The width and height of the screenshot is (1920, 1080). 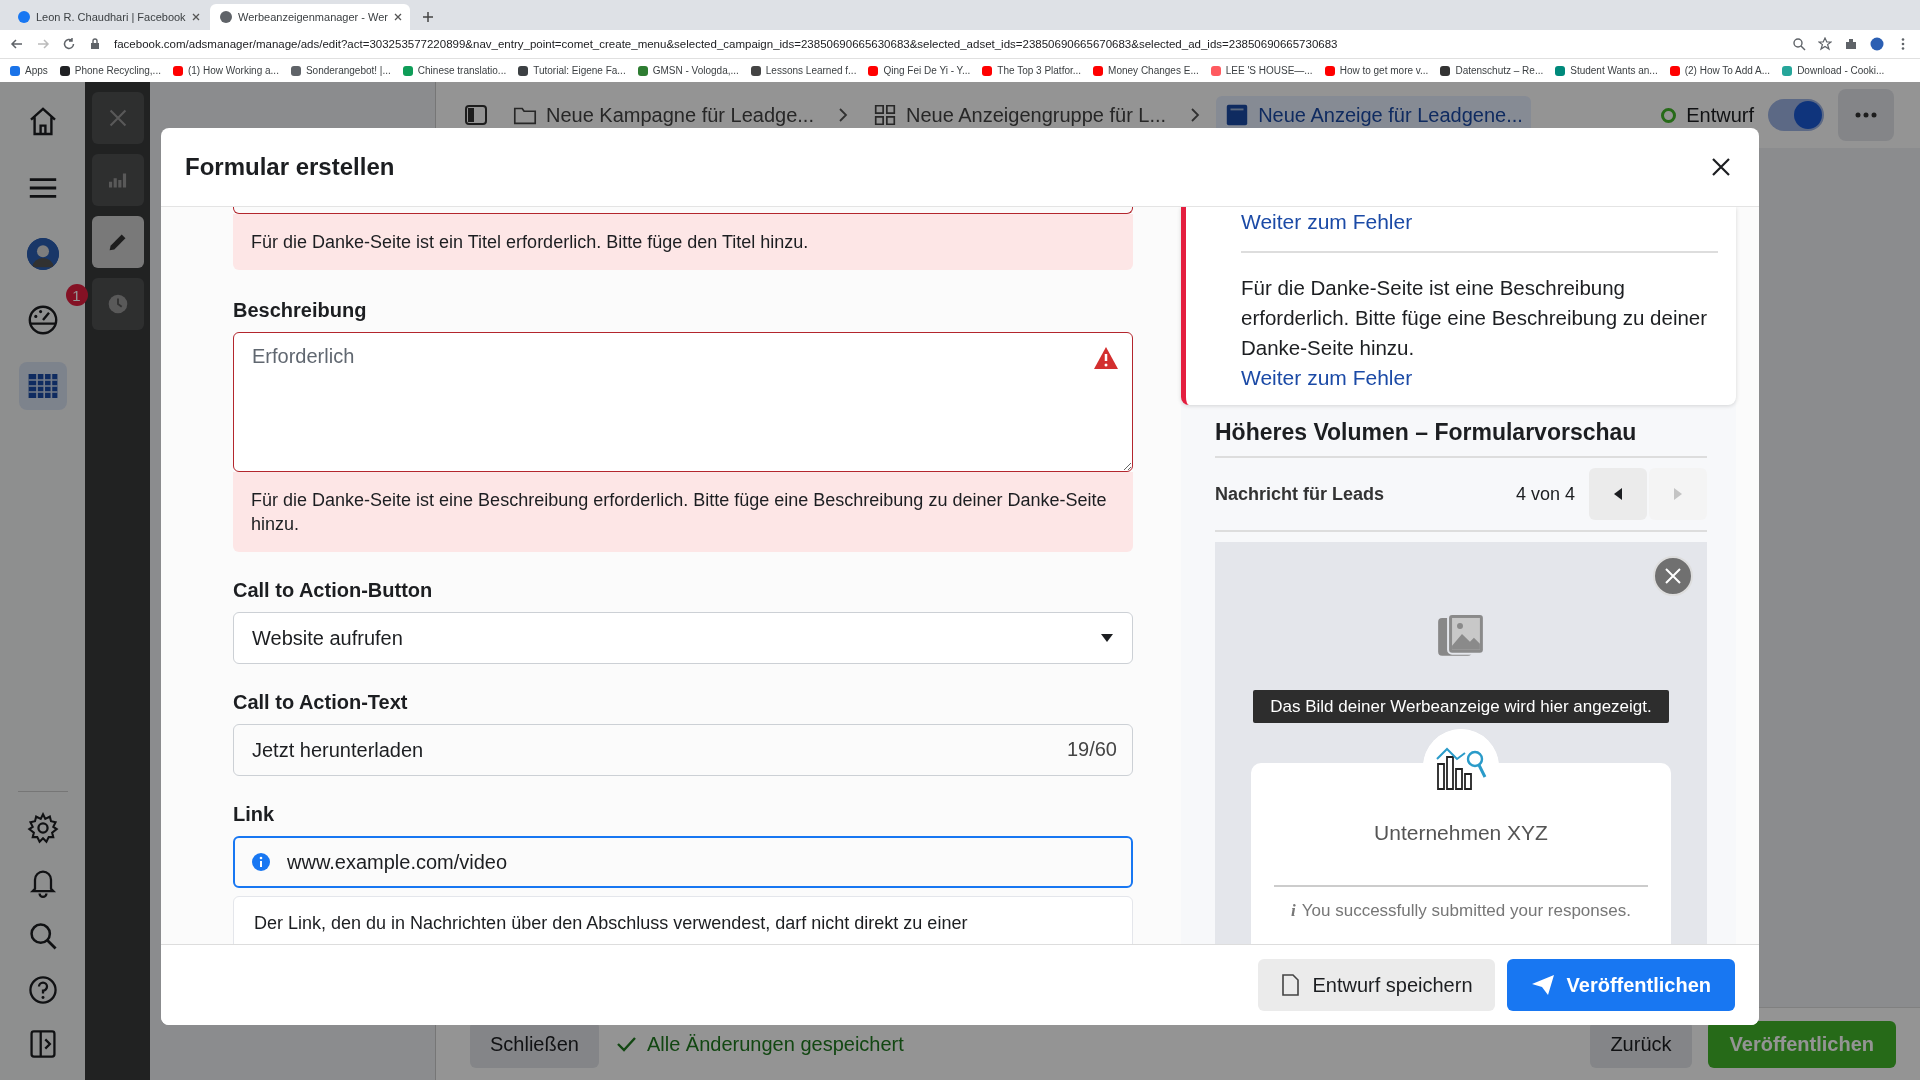 What do you see at coordinates (76, 295) in the screenshot?
I see `notification-badge: 1` at bounding box center [76, 295].